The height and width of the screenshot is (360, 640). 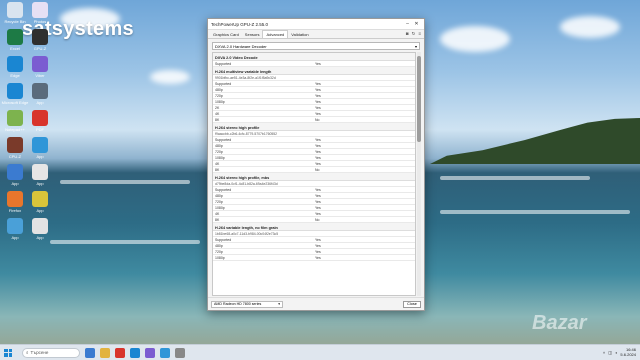 What do you see at coordinates (15, 129) in the screenshot?
I see `desktop-shortcut-label: Notepad++` at bounding box center [15, 129].